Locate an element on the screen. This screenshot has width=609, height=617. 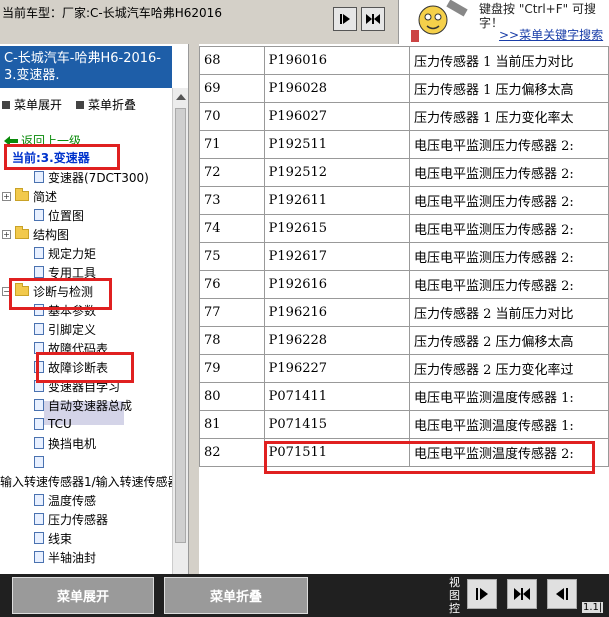
view-right-button is located at coordinates (482, 594).